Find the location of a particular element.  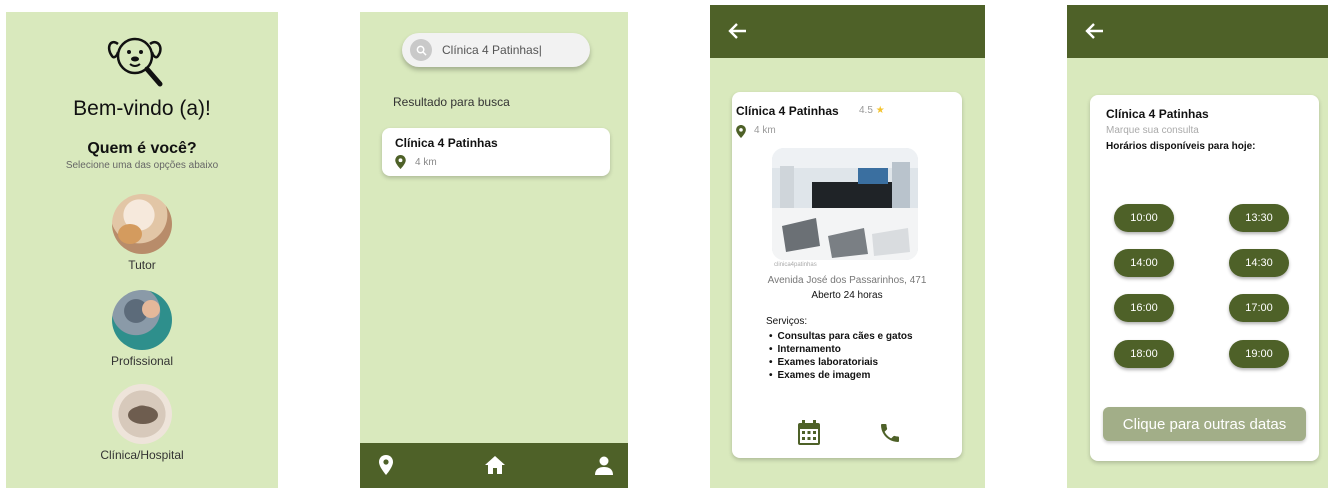

who-are-you-heading: Quem é você? is located at coordinates (142, 148).